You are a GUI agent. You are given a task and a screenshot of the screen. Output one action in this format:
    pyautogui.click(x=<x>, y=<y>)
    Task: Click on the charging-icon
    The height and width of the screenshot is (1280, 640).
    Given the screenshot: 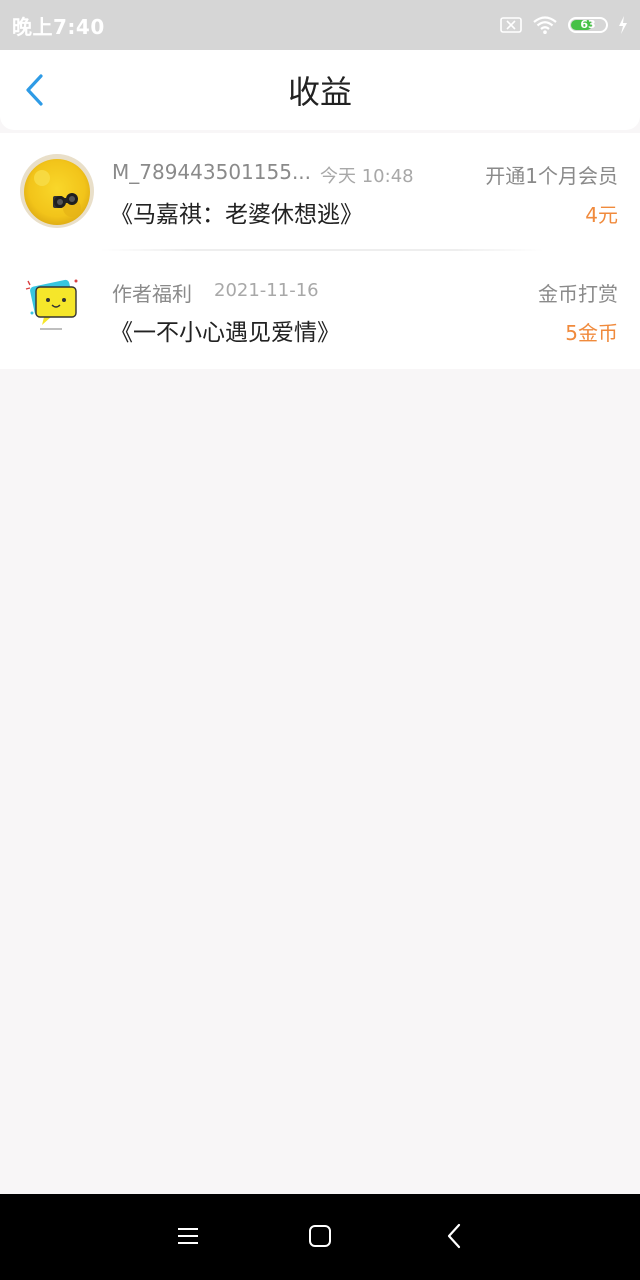 What is the action you would take?
    pyautogui.click(x=623, y=25)
    